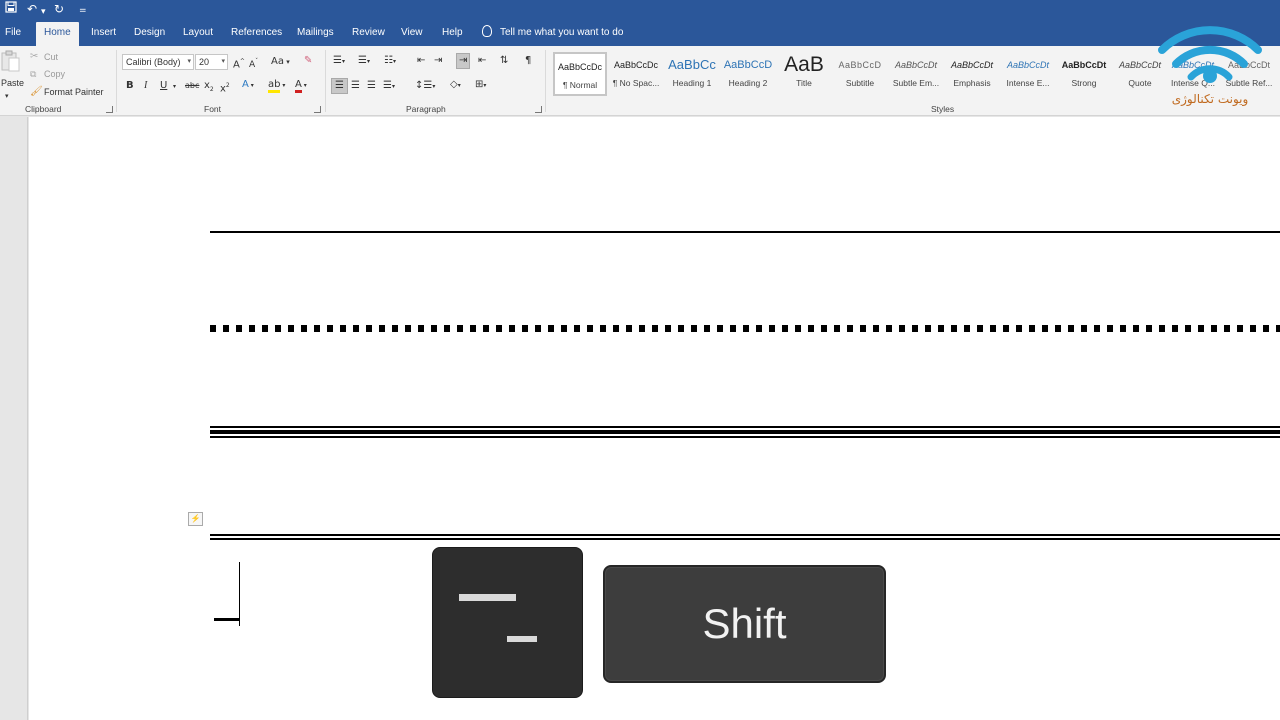  What do you see at coordinates (12, 83) in the screenshot?
I see `paste-button: Paste` at bounding box center [12, 83].